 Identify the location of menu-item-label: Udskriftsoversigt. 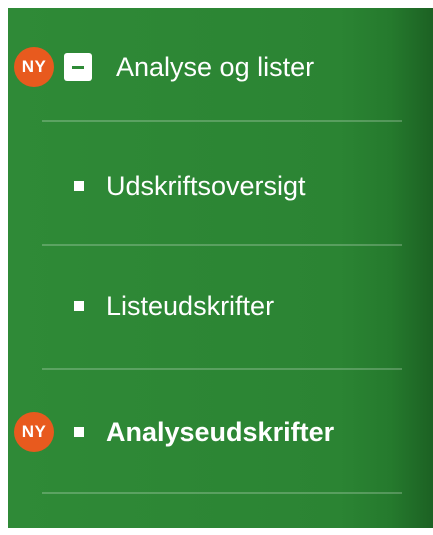
(206, 185).